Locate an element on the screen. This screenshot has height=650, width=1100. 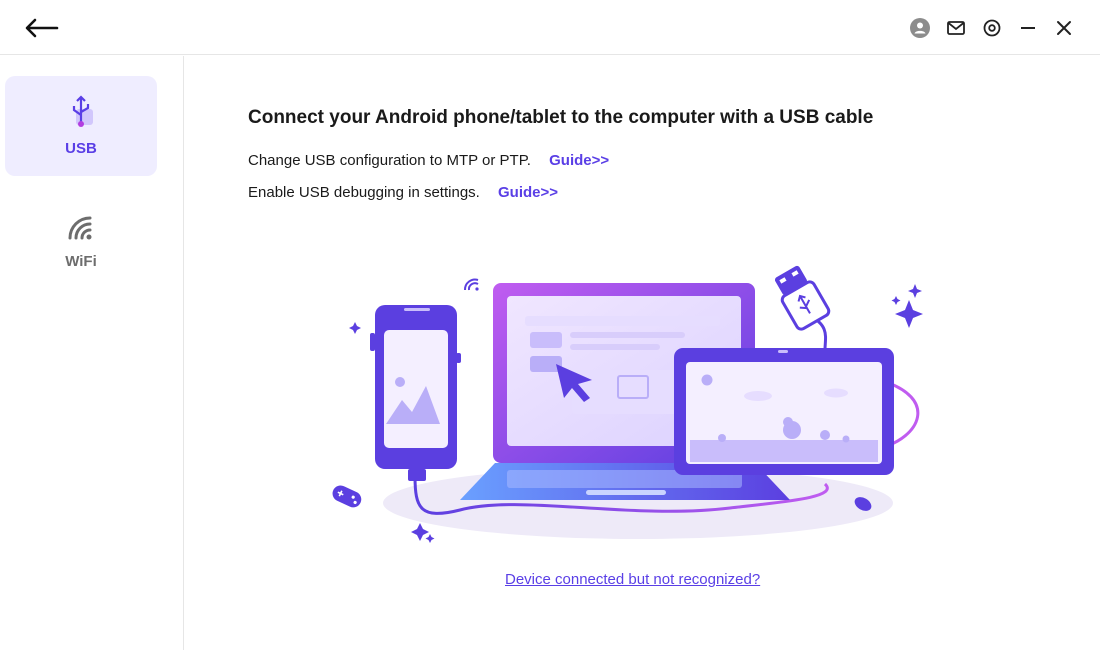
step-text: Change USB configuration to MTP or PTP. is located at coordinates (389, 160).